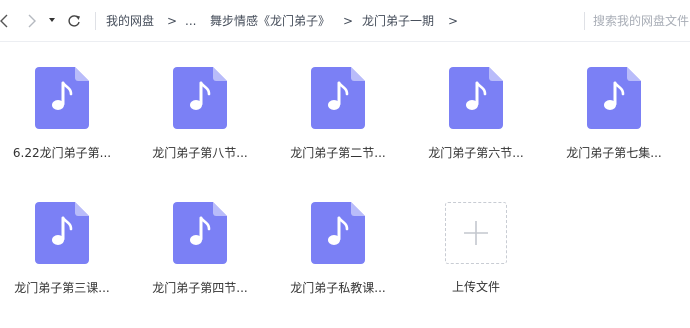  I want to click on upload-label: 上传文件, so click(476, 287).